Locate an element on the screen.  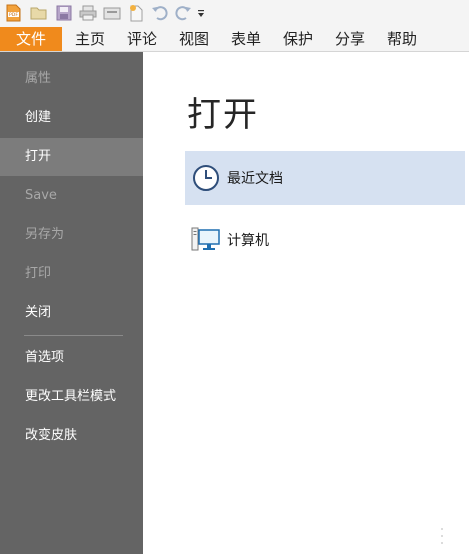
save-icon is located at coordinates (64, 13).